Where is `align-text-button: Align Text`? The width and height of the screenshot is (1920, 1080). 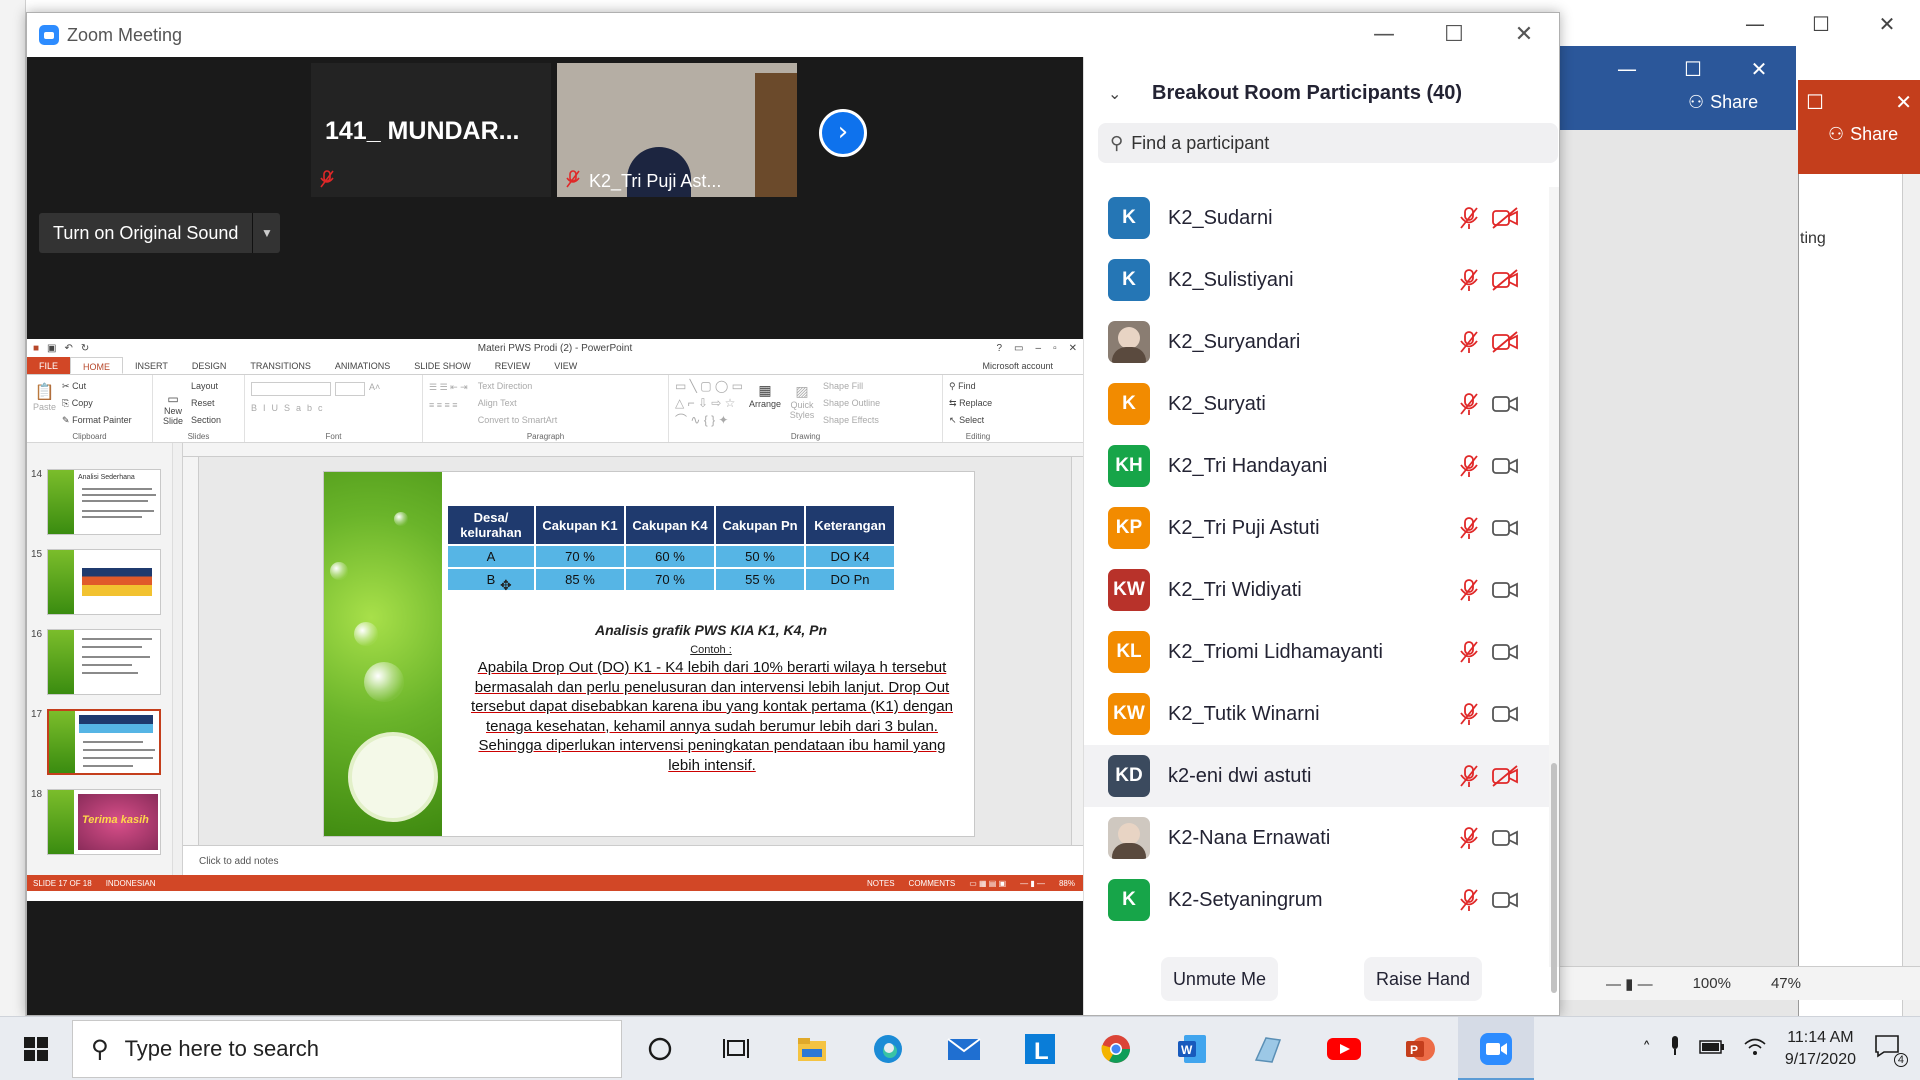 align-text-button: Align Text is located at coordinates (518, 403).